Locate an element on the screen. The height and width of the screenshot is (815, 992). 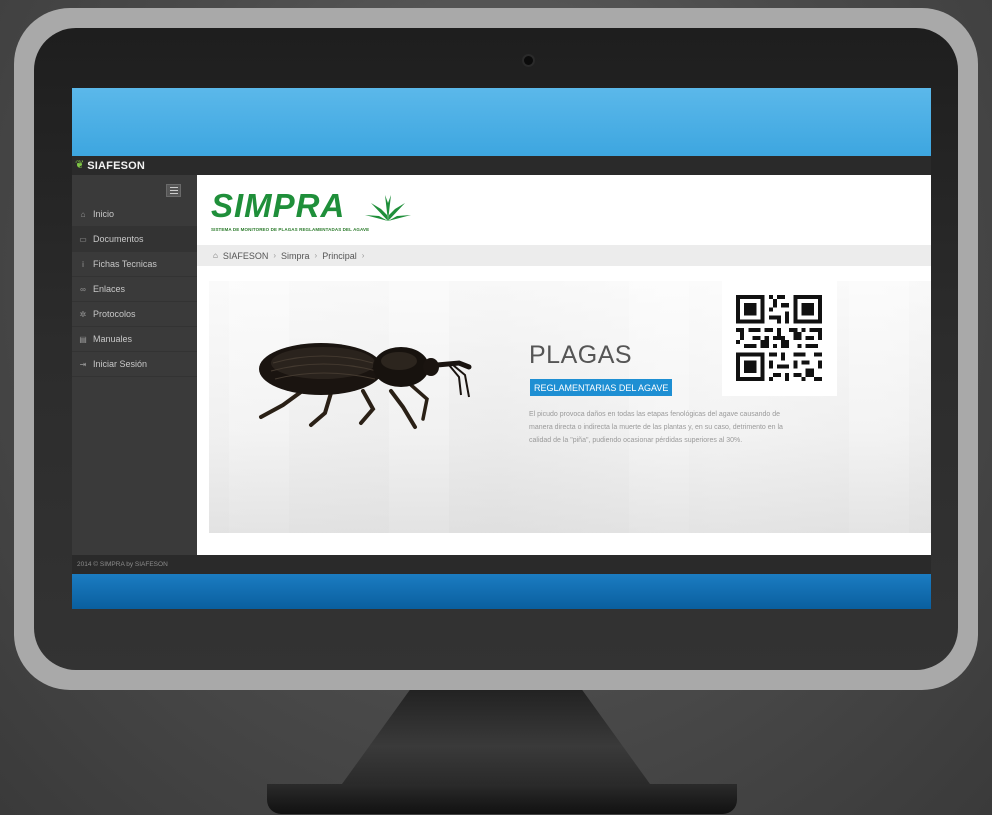
sidebar-item-manuales: ▤ Manuales is located at coordinates (134, 339).